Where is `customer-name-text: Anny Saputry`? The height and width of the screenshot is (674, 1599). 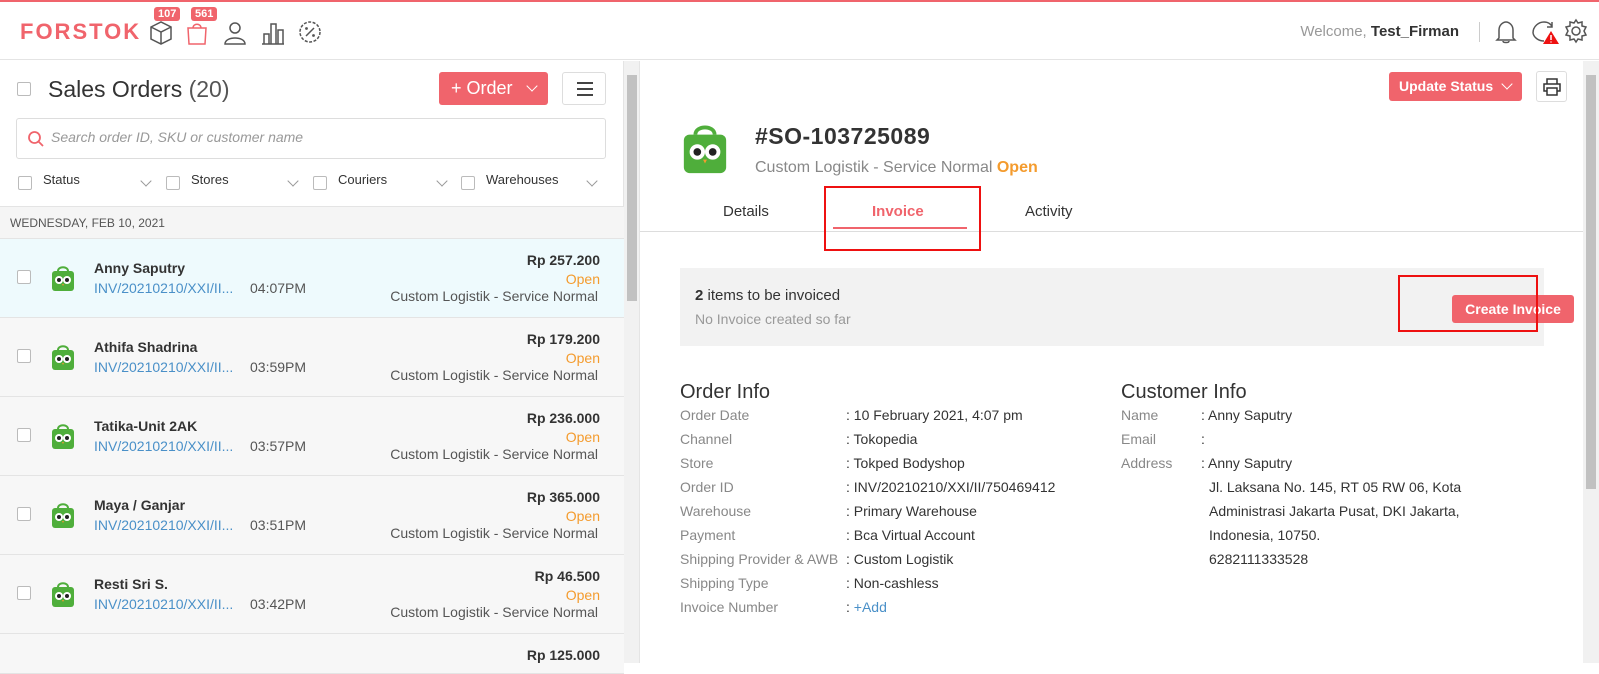 customer-name-text: Anny Saputry is located at coordinates (1250, 415).